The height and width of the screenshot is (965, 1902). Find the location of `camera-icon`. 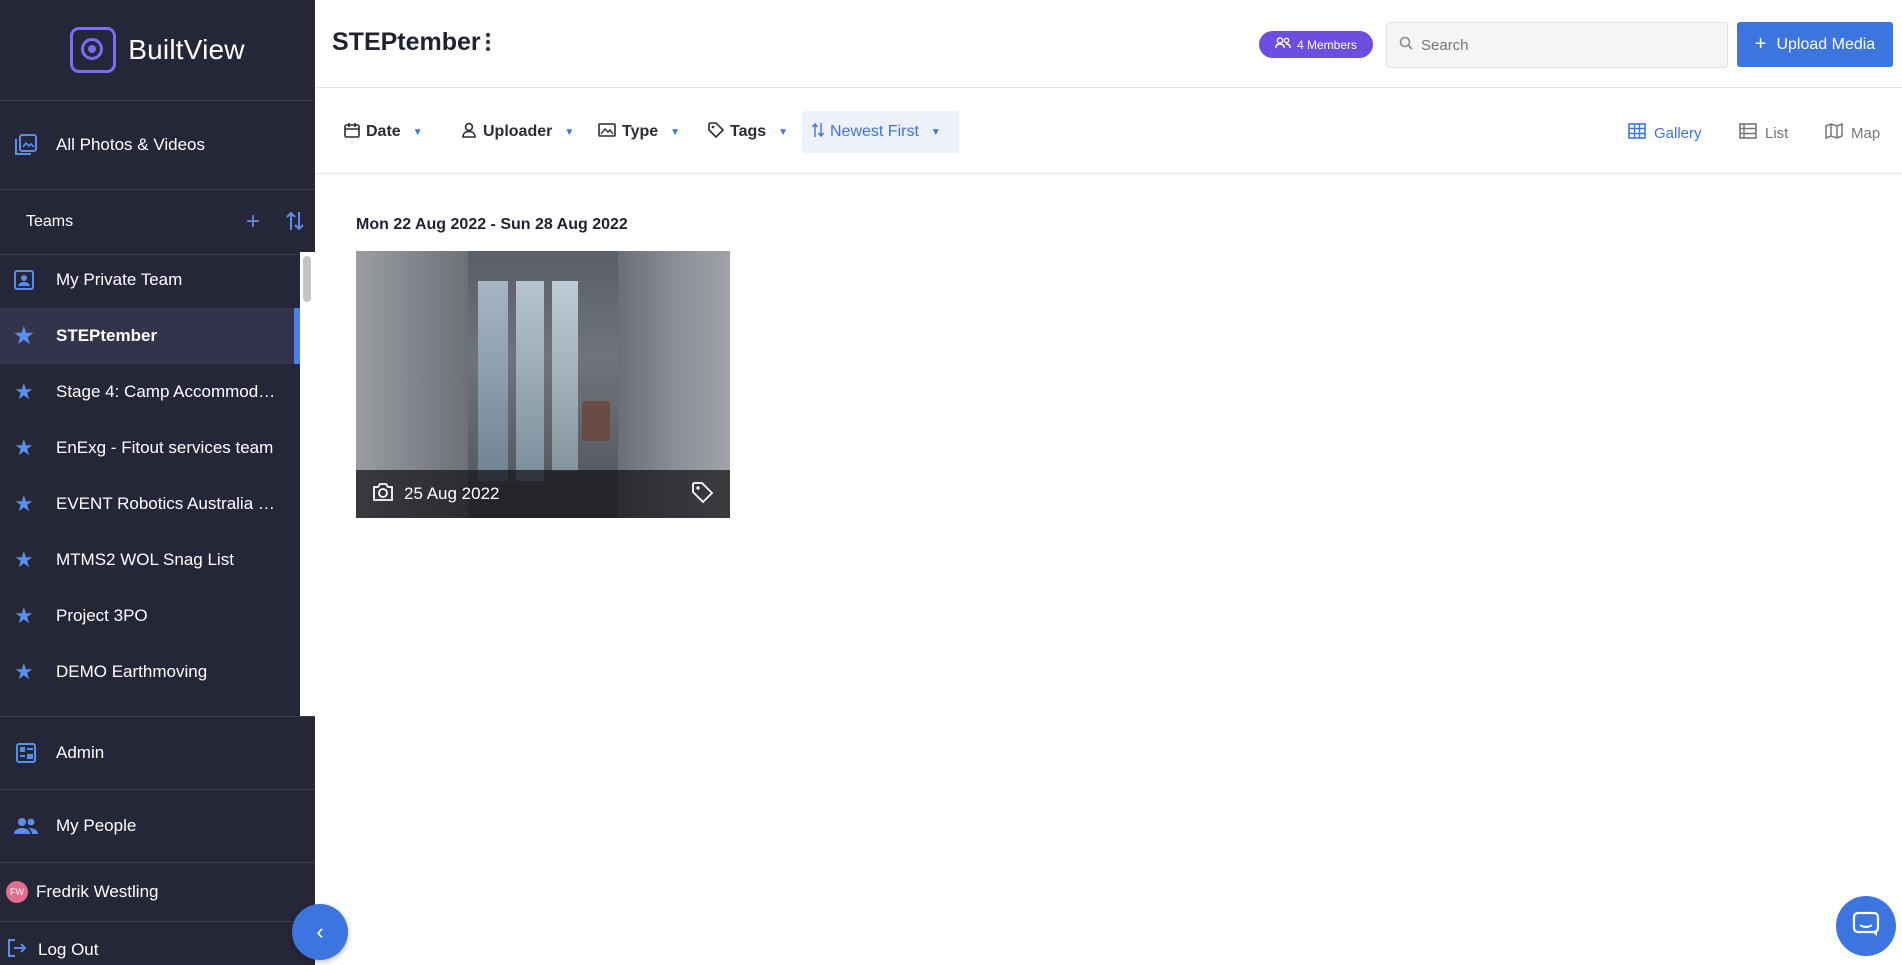

camera-icon is located at coordinates (383, 494).